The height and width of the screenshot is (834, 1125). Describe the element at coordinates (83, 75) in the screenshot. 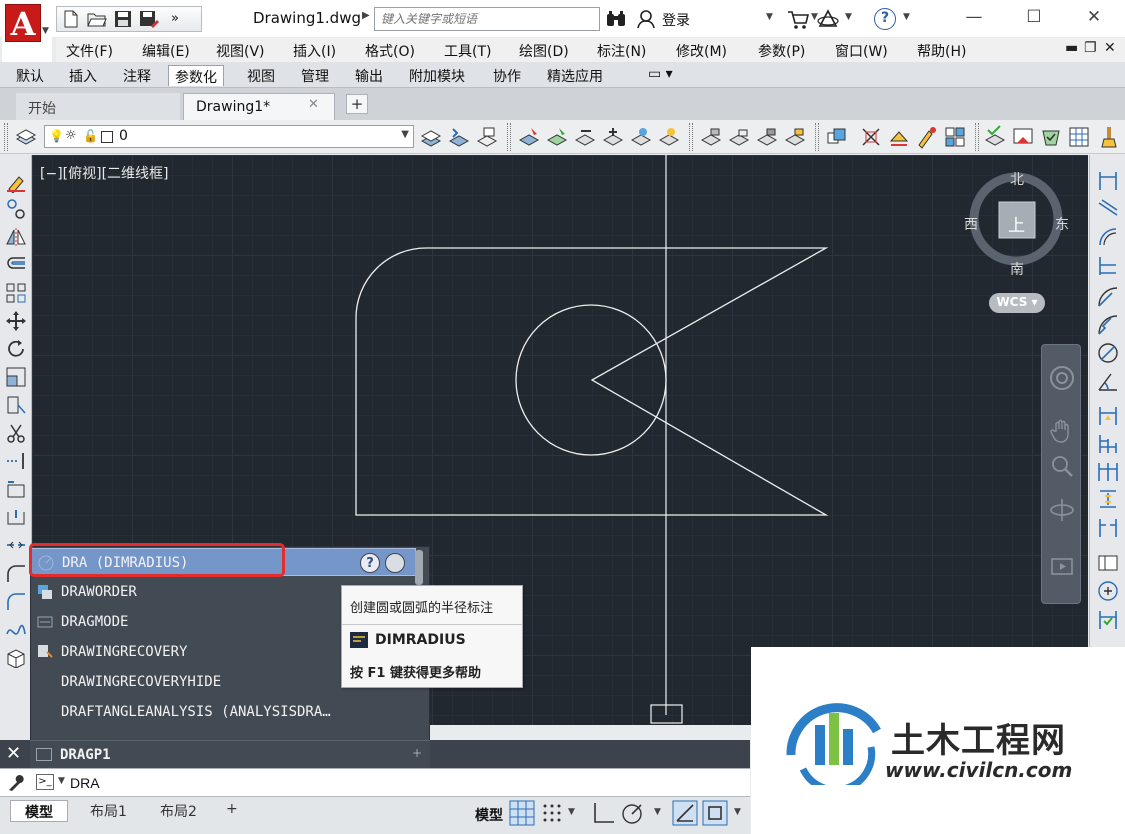

I see `tab-insert: 插入` at that location.